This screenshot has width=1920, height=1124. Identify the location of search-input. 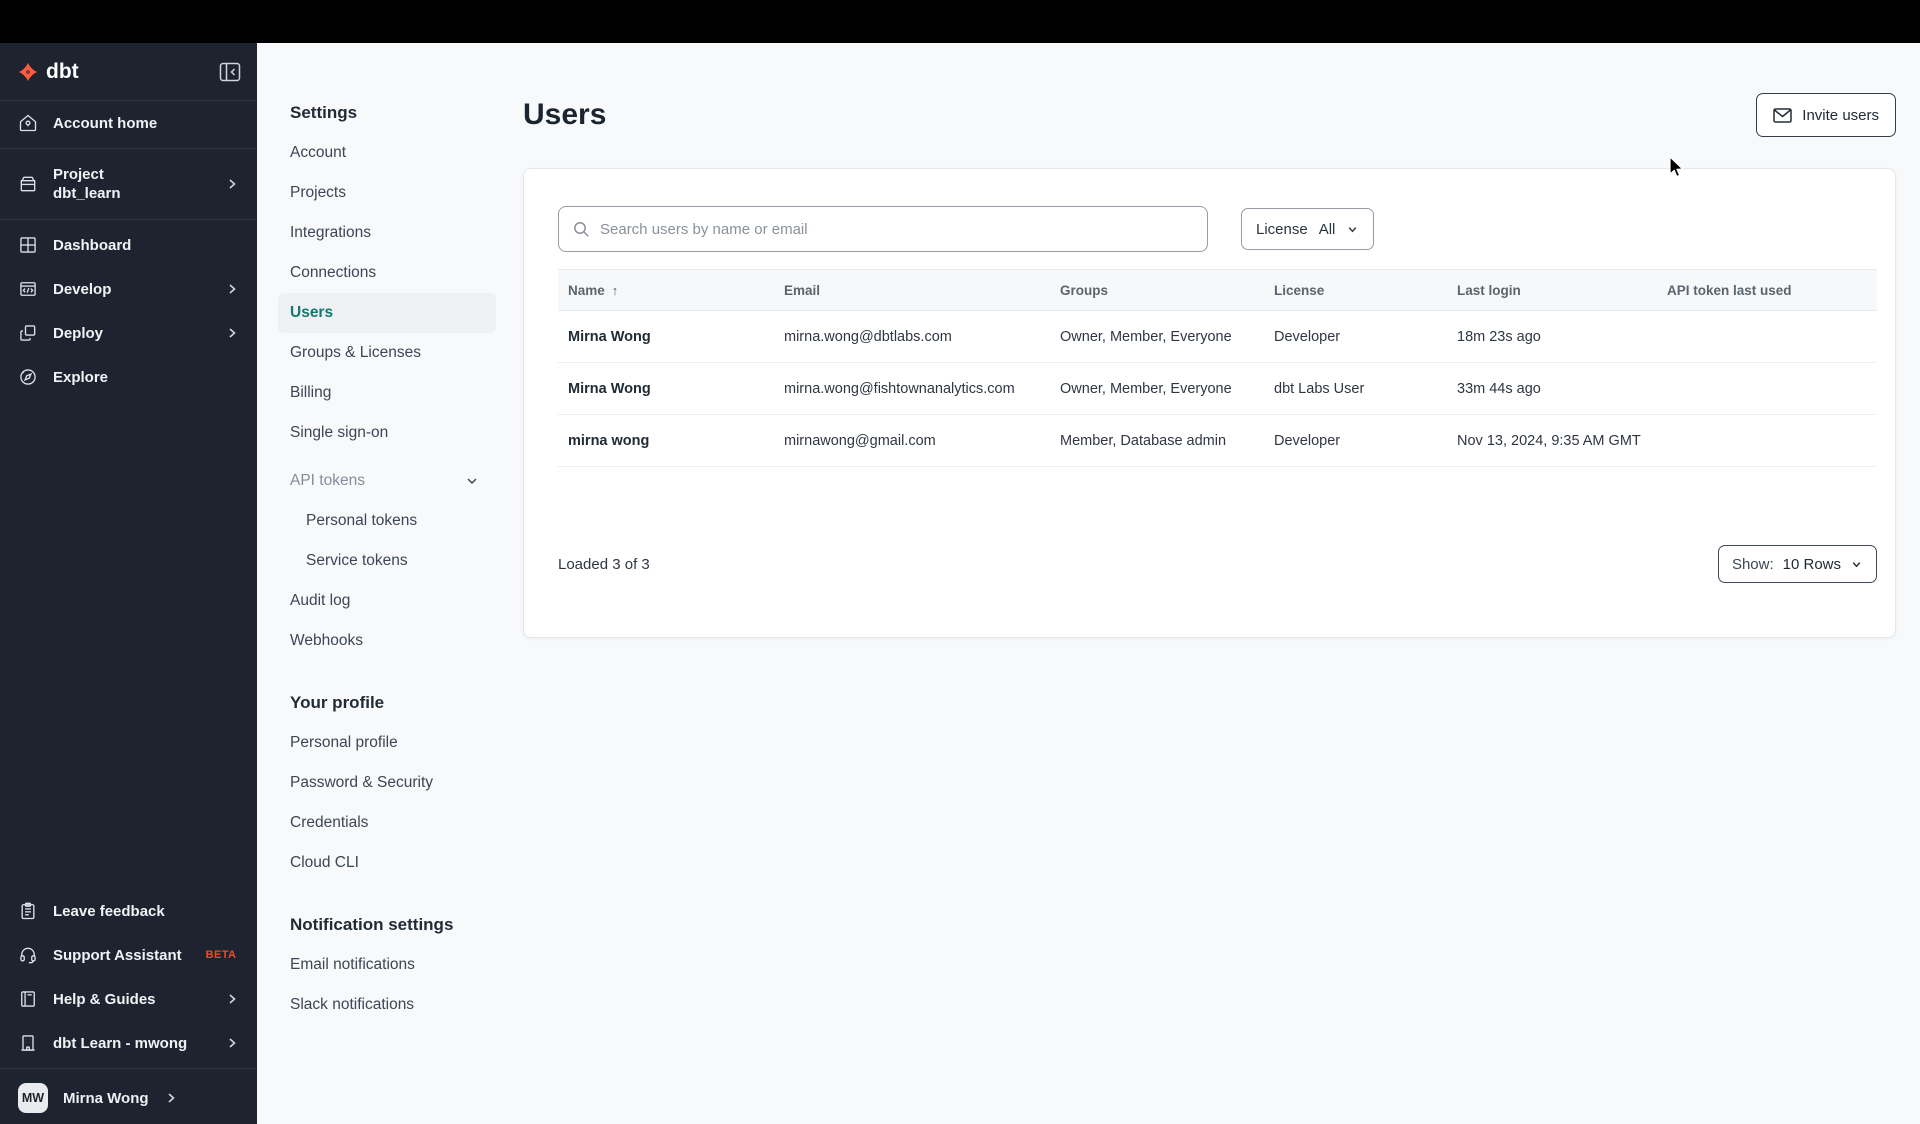
(897, 229).